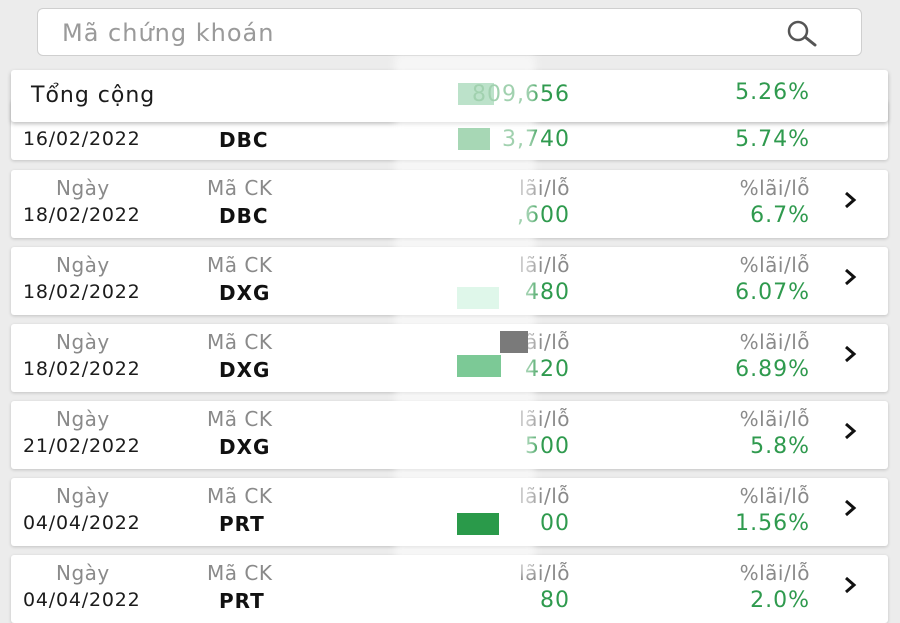 Image resolution: width=900 pixels, height=623 pixels. Describe the element at coordinates (772, 292) in the screenshot. I see `row-percent: 6.07%` at that location.